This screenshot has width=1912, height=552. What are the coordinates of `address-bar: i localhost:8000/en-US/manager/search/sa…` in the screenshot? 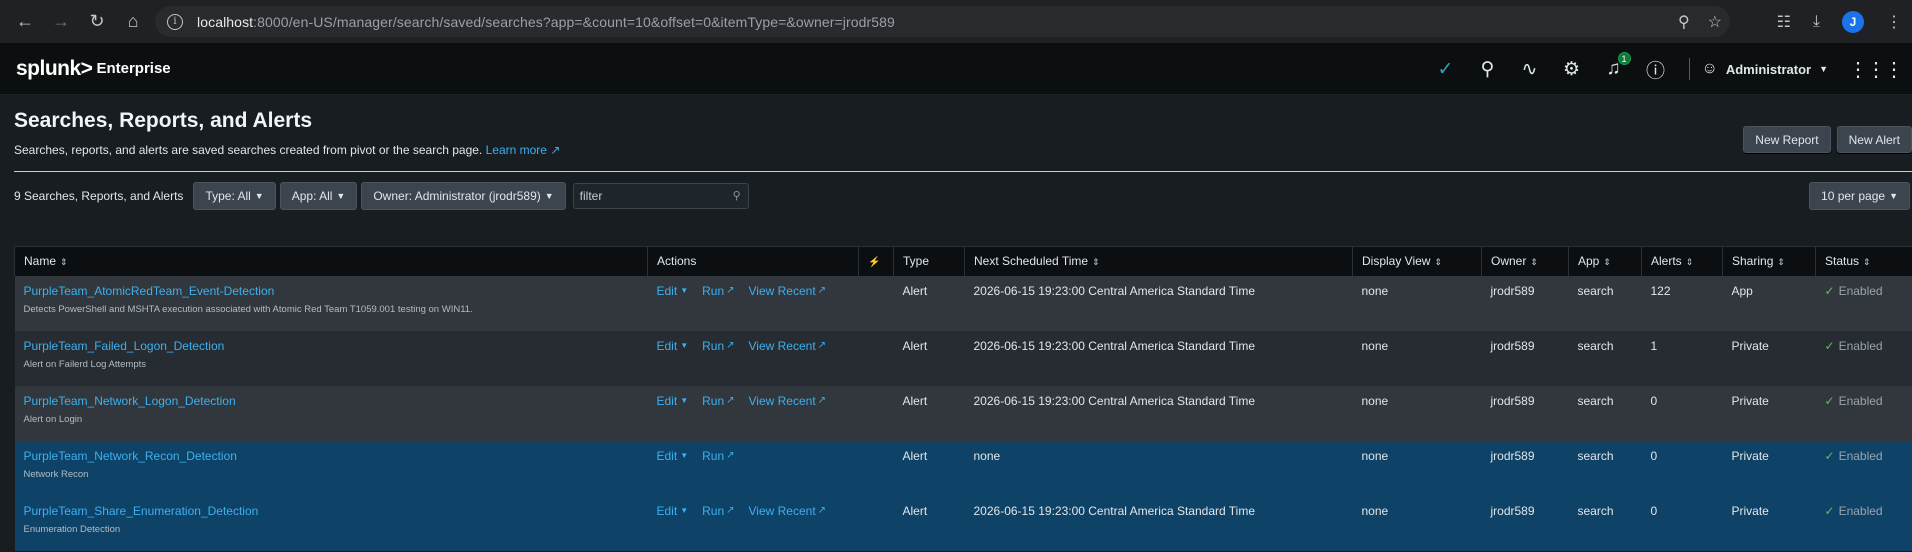 It's located at (942, 21).